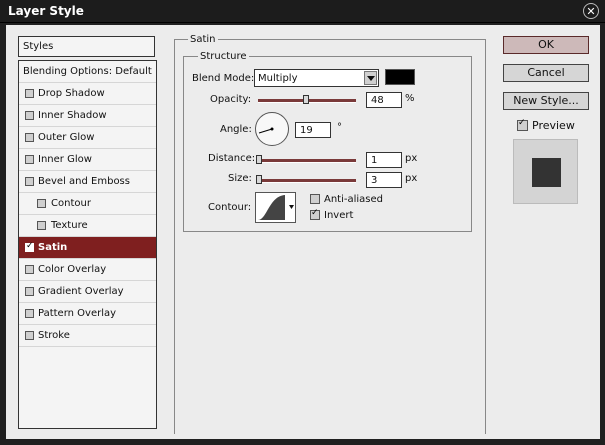 This screenshot has width=605, height=445. What do you see at coordinates (411, 158) in the screenshot?
I see `distance-unit: px` at bounding box center [411, 158].